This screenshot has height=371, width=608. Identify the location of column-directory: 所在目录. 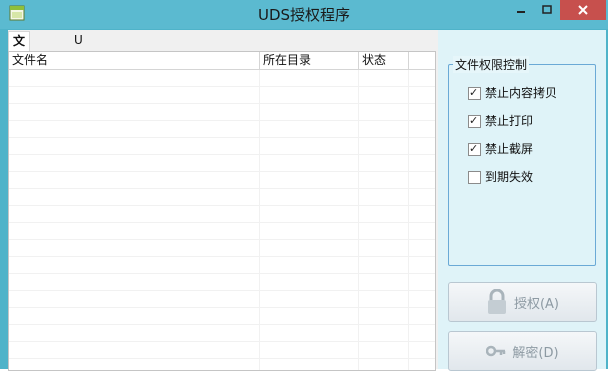
(309, 60).